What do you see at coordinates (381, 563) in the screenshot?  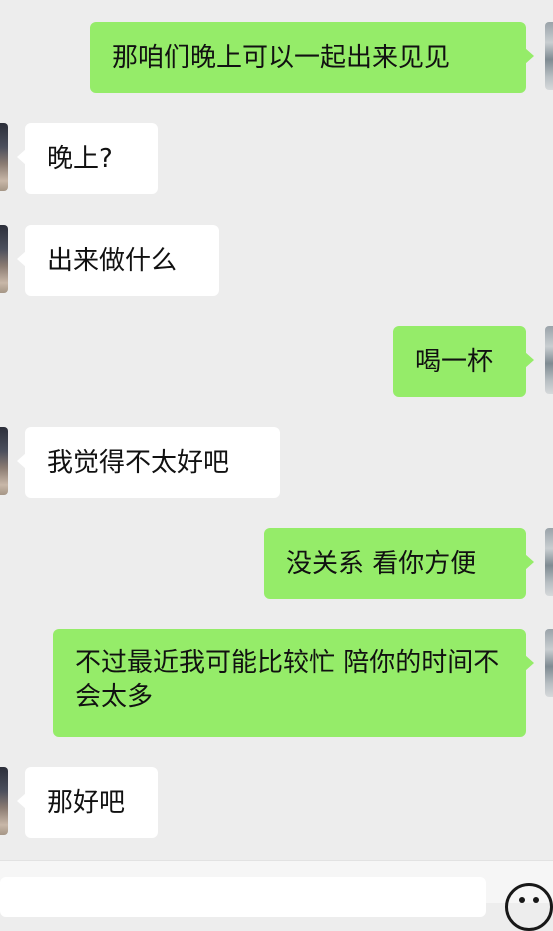 I see `message-text: 没关系 看你方便` at bounding box center [381, 563].